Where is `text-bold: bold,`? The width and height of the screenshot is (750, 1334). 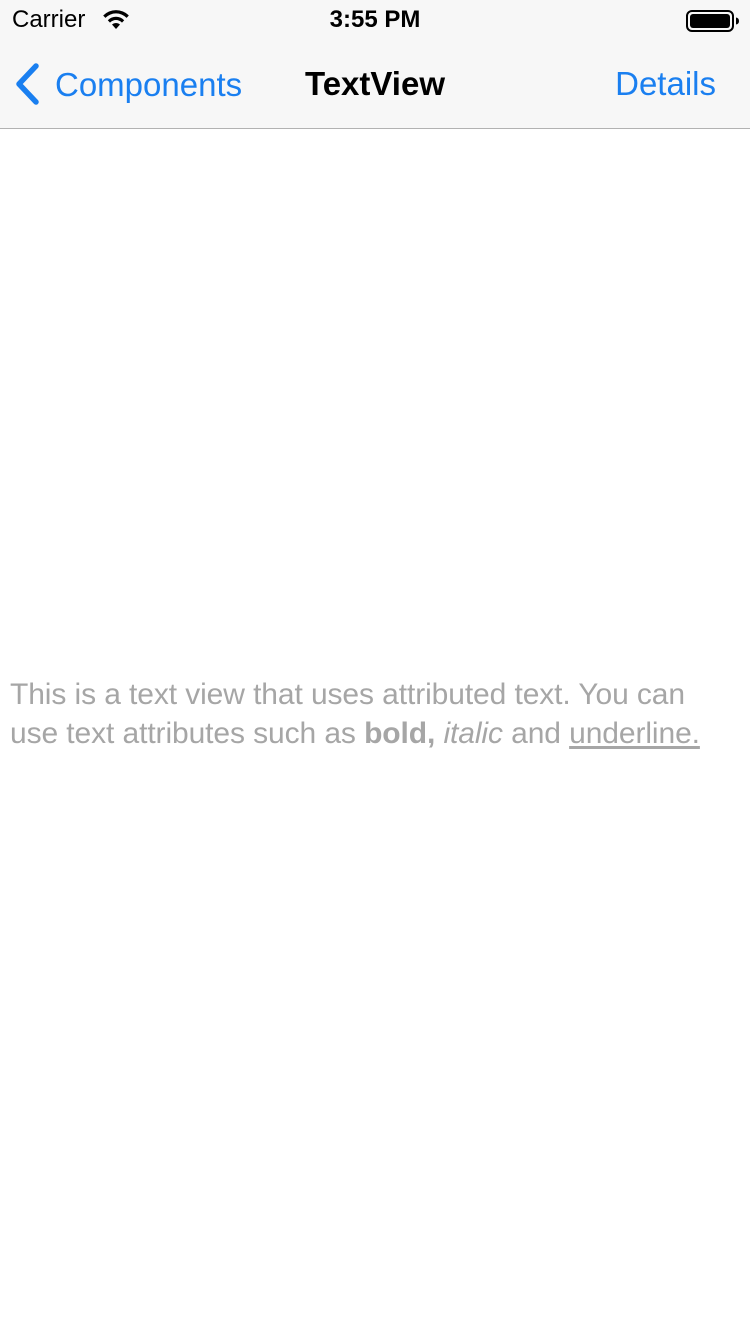 text-bold: bold, is located at coordinates (400, 733).